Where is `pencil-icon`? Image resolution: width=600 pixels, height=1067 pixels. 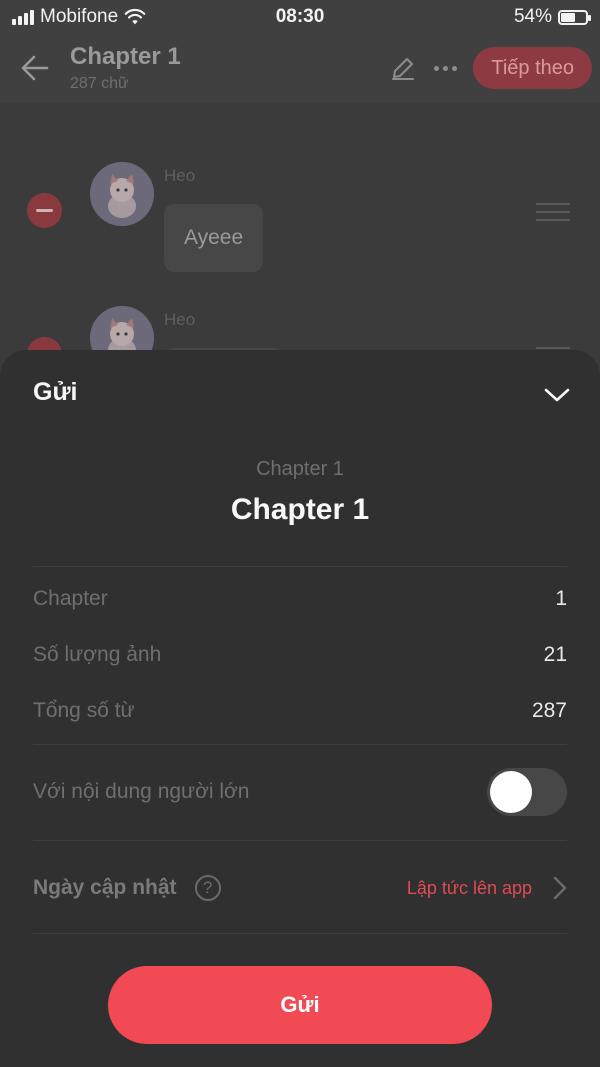 pencil-icon is located at coordinates (403, 69).